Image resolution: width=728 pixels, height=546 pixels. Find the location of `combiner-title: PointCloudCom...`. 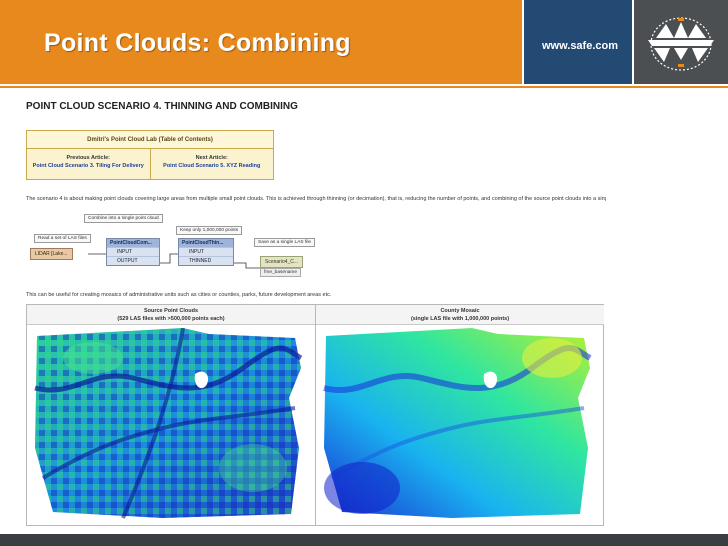

combiner-title: PointCloudCom... is located at coordinates (133, 243).